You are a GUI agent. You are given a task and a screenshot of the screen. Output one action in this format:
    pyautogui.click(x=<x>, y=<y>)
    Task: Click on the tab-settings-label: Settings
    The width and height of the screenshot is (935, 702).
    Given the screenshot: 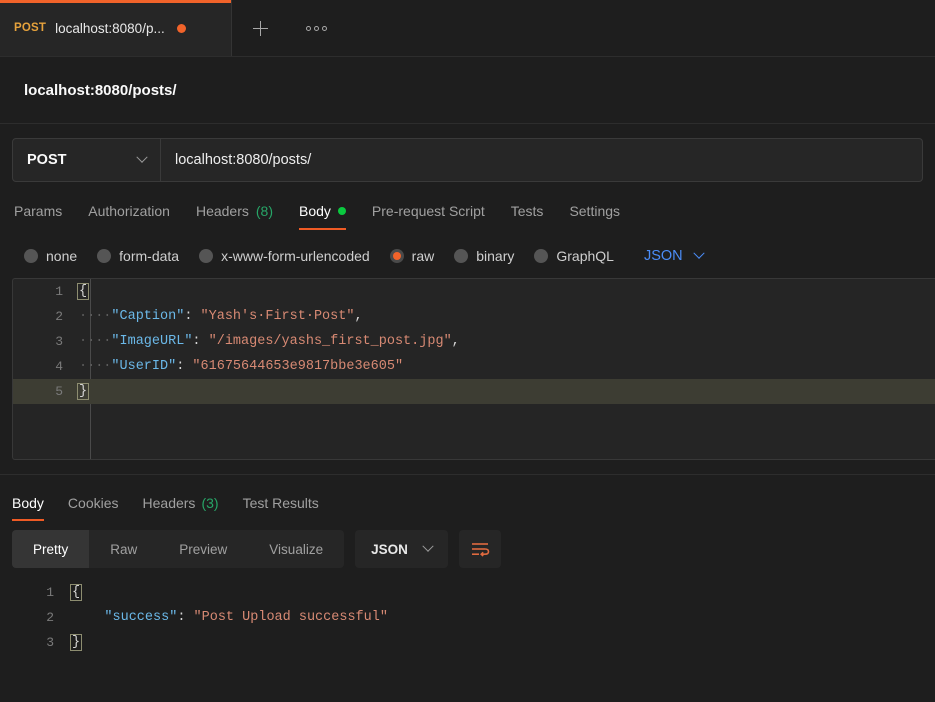 What is the action you would take?
    pyautogui.click(x=595, y=211)
    